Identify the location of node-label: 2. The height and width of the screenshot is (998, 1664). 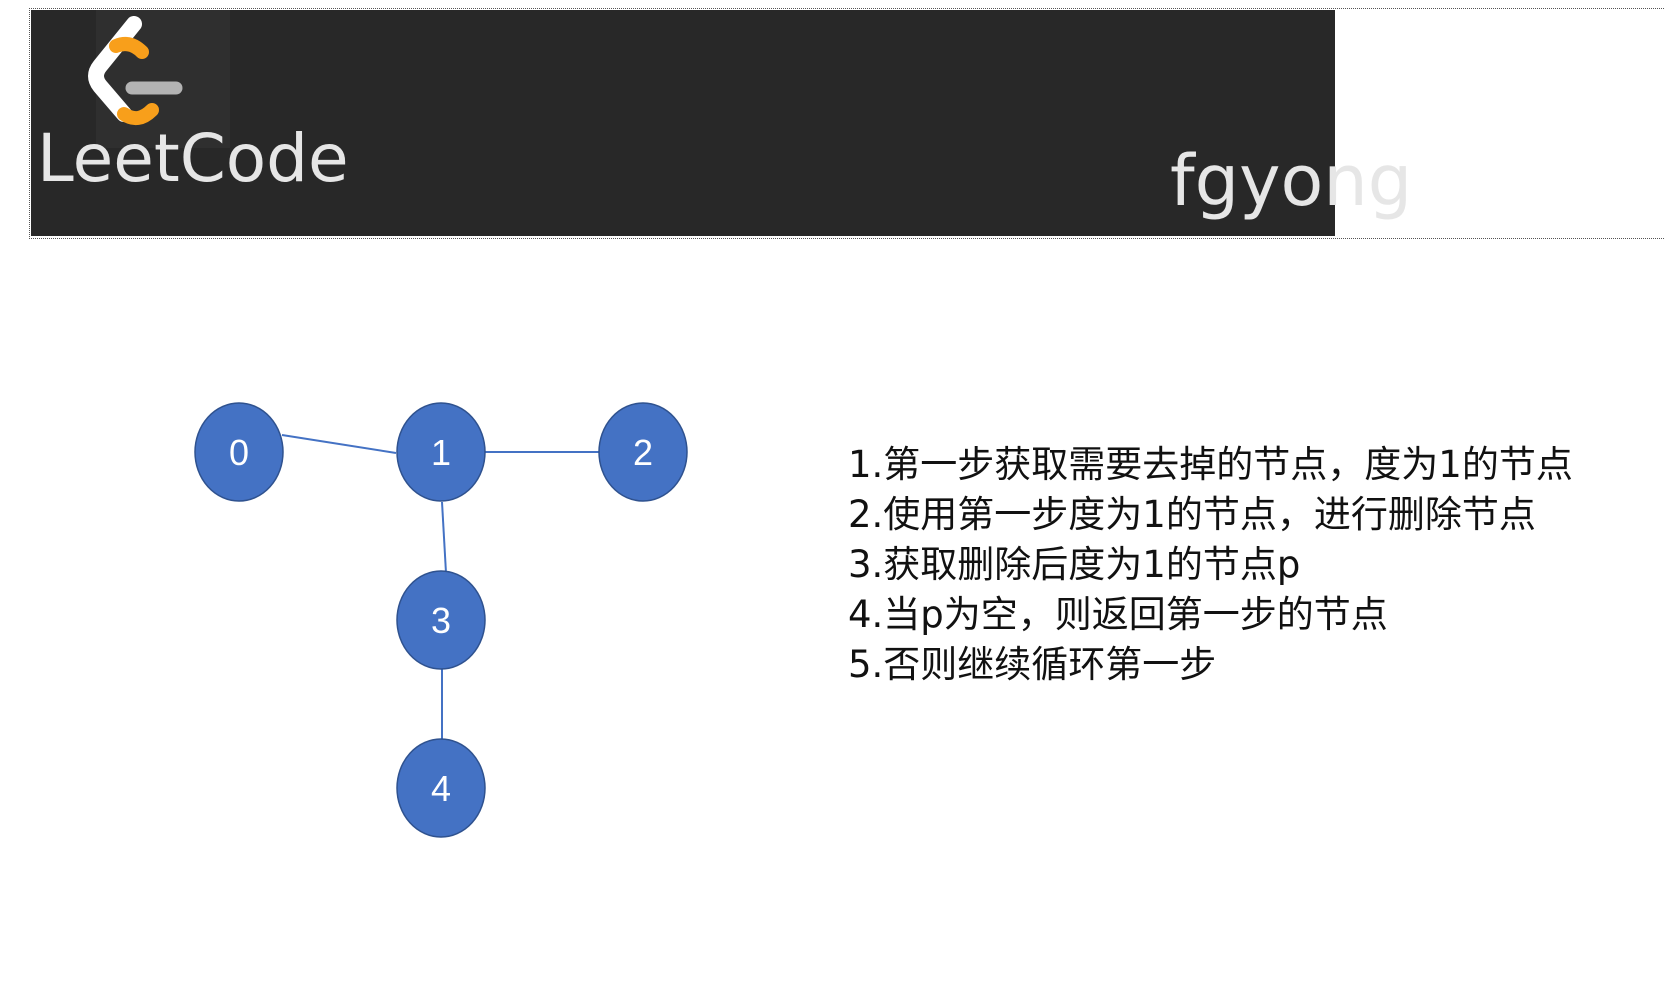
(643, 452).